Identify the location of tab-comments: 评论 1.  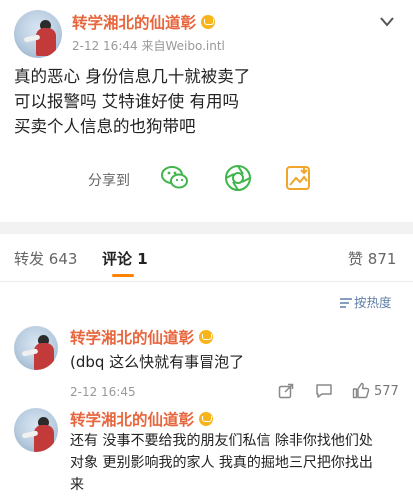
(125, 258).